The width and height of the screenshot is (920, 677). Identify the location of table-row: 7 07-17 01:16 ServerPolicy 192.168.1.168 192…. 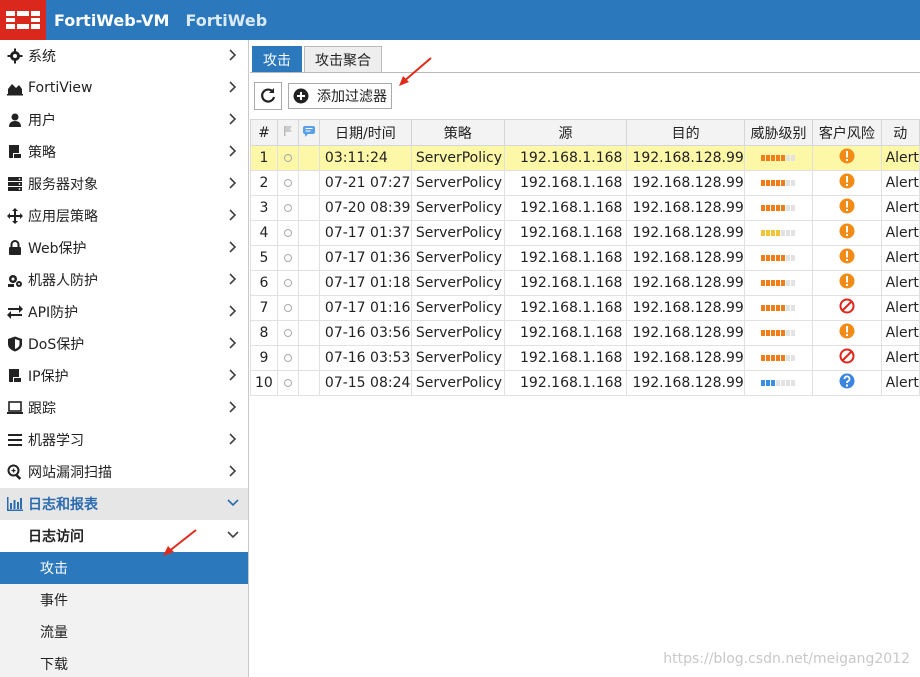
(585, 308).